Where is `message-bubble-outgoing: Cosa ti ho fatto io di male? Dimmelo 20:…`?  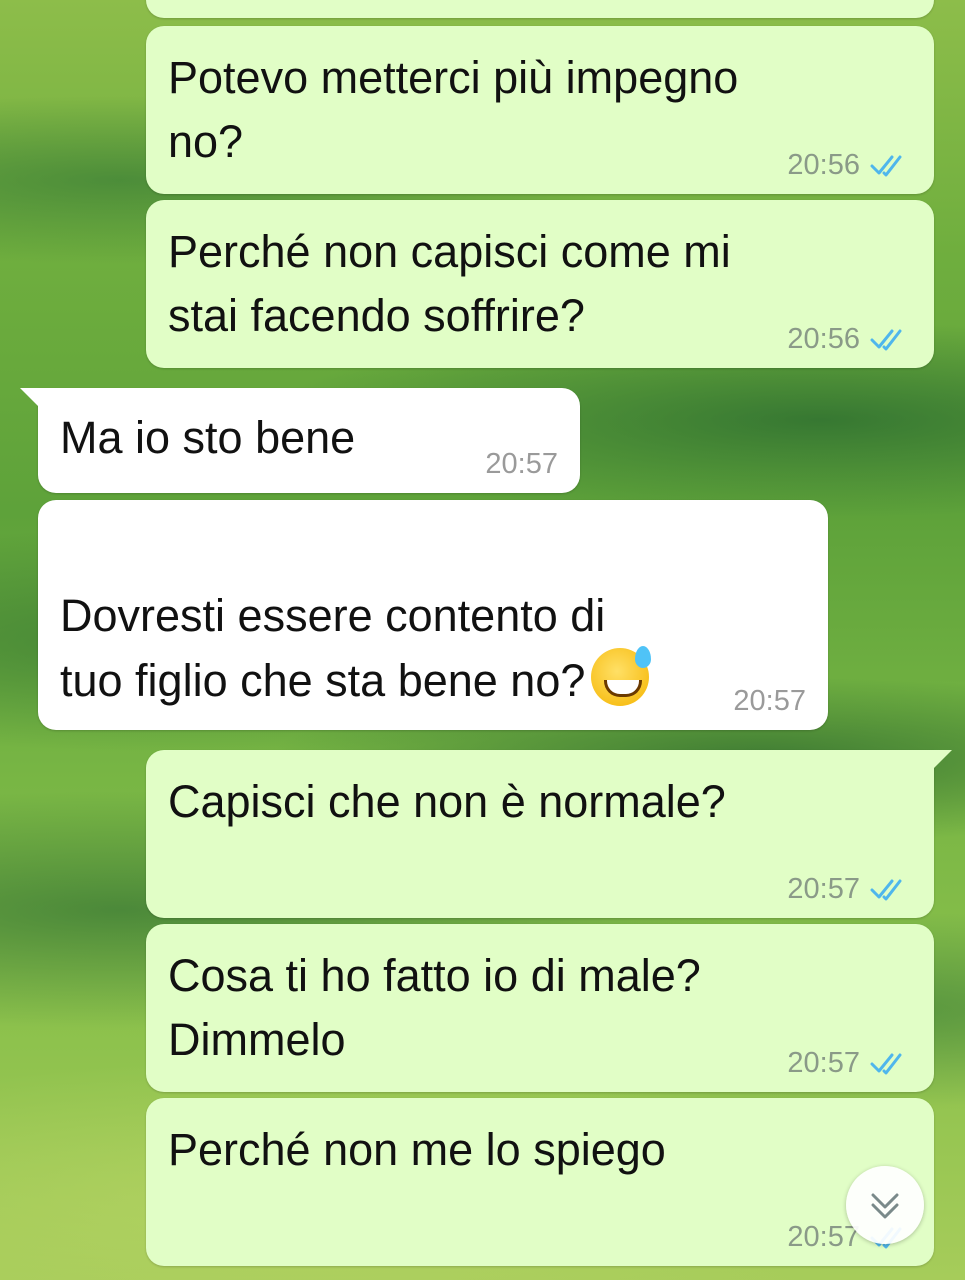
message-bubble-outgoing: Cosa ti ho fatto io di male? Dimmelo 20:… is located at coordinates (540, 1008).